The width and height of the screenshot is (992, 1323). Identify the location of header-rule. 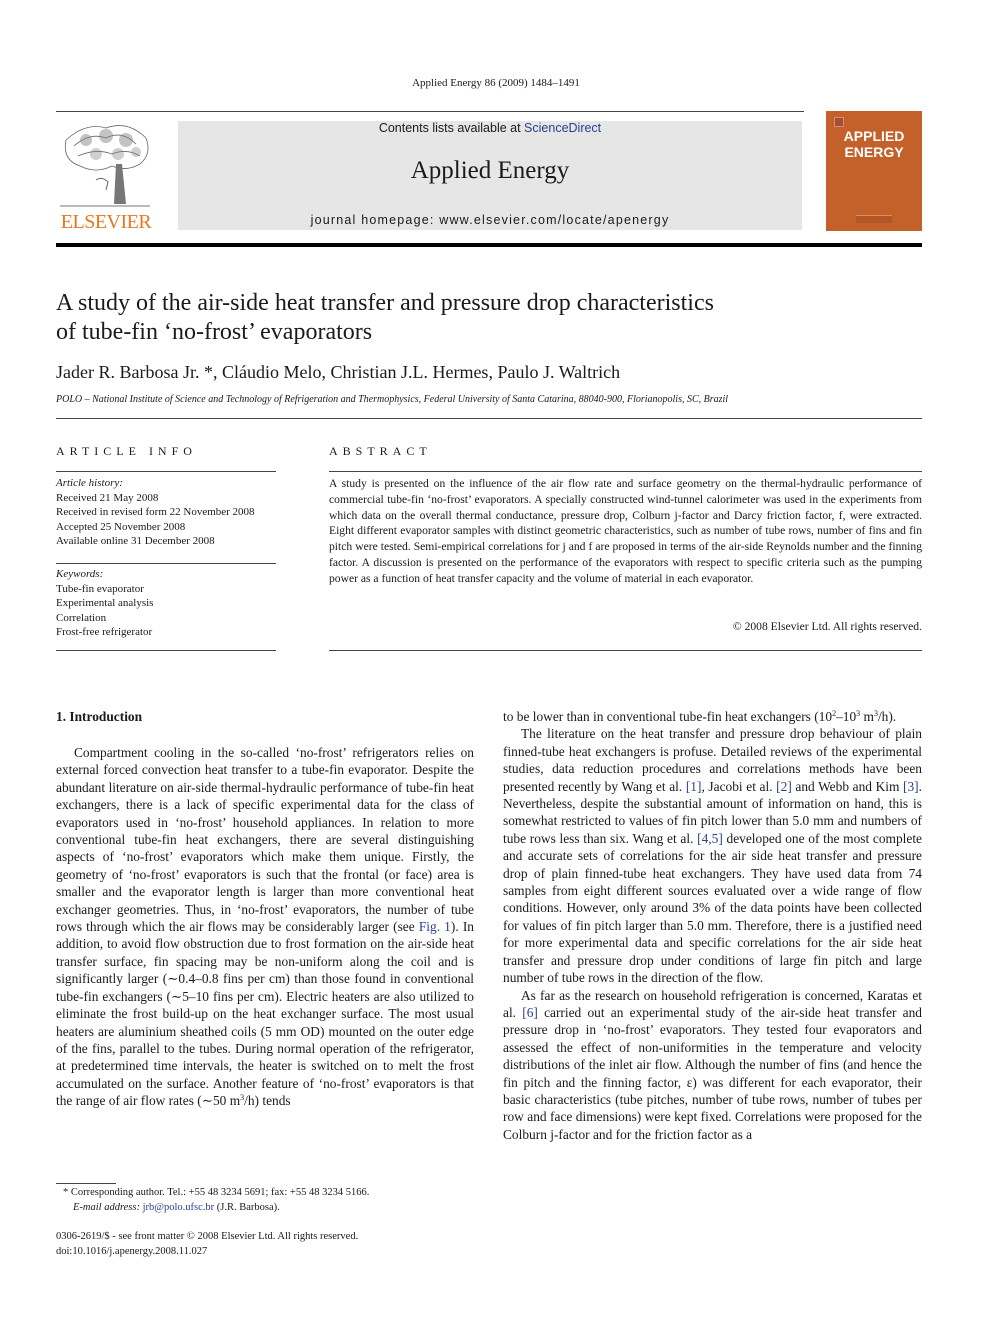
(430, 111).